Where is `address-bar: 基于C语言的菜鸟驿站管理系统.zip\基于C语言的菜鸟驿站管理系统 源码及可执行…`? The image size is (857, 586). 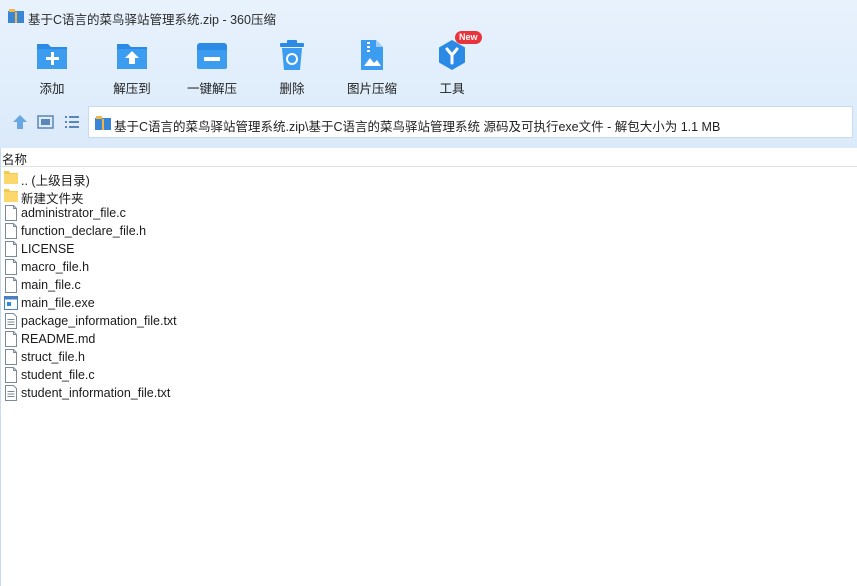 address-bar: 基于C语言的菜鸟驿站管理系统.zip\基于C语言的菜鸟驿站管理系统 源码及可执行… is located at coordinates (470, 122).